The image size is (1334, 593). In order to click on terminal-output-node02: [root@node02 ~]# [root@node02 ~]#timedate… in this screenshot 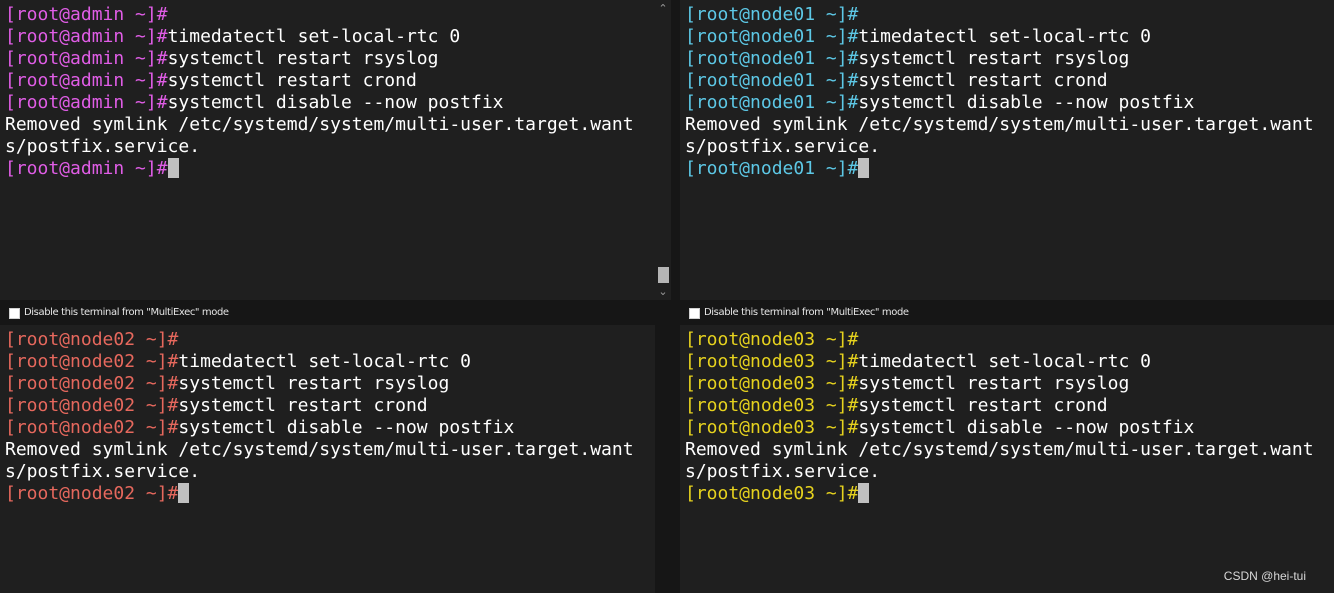, I will do `click(319, 417)`.